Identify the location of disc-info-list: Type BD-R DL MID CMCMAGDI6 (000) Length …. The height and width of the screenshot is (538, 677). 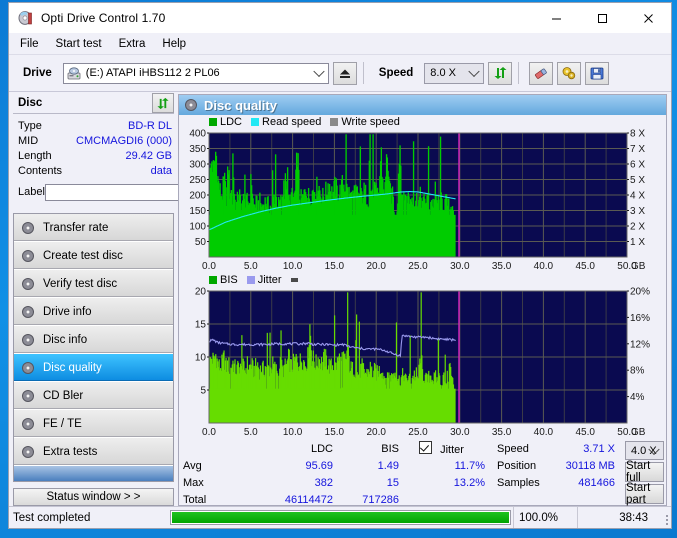
(129, 159).